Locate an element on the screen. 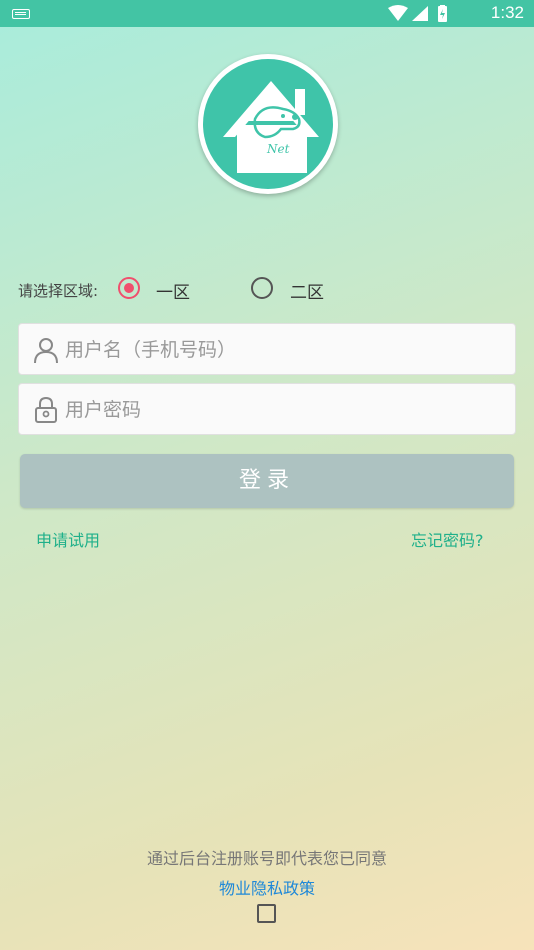 This screenshot has width=534, height=950. logo-text: Net is located at coordinates (278, 149).